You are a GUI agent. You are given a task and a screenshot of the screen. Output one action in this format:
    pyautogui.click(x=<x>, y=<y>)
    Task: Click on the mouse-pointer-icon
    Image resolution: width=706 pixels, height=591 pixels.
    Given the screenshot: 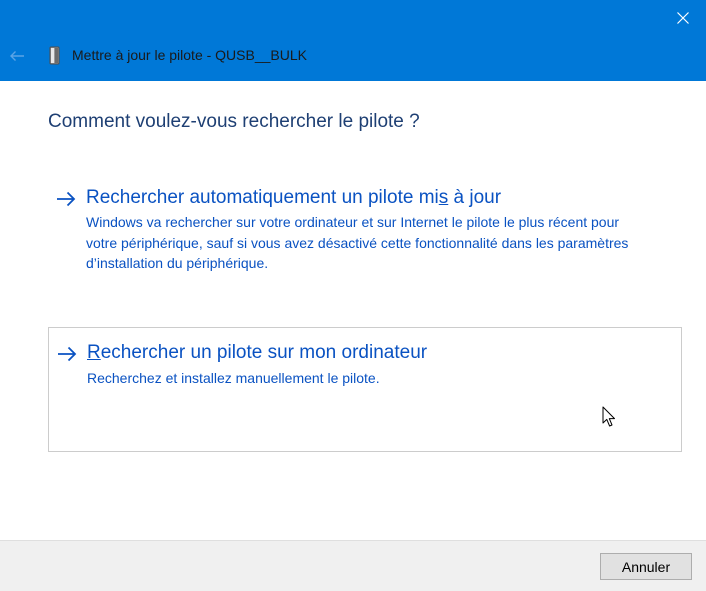 What is the action you would take?
    pyautogui.click(x=608, y=416)
    